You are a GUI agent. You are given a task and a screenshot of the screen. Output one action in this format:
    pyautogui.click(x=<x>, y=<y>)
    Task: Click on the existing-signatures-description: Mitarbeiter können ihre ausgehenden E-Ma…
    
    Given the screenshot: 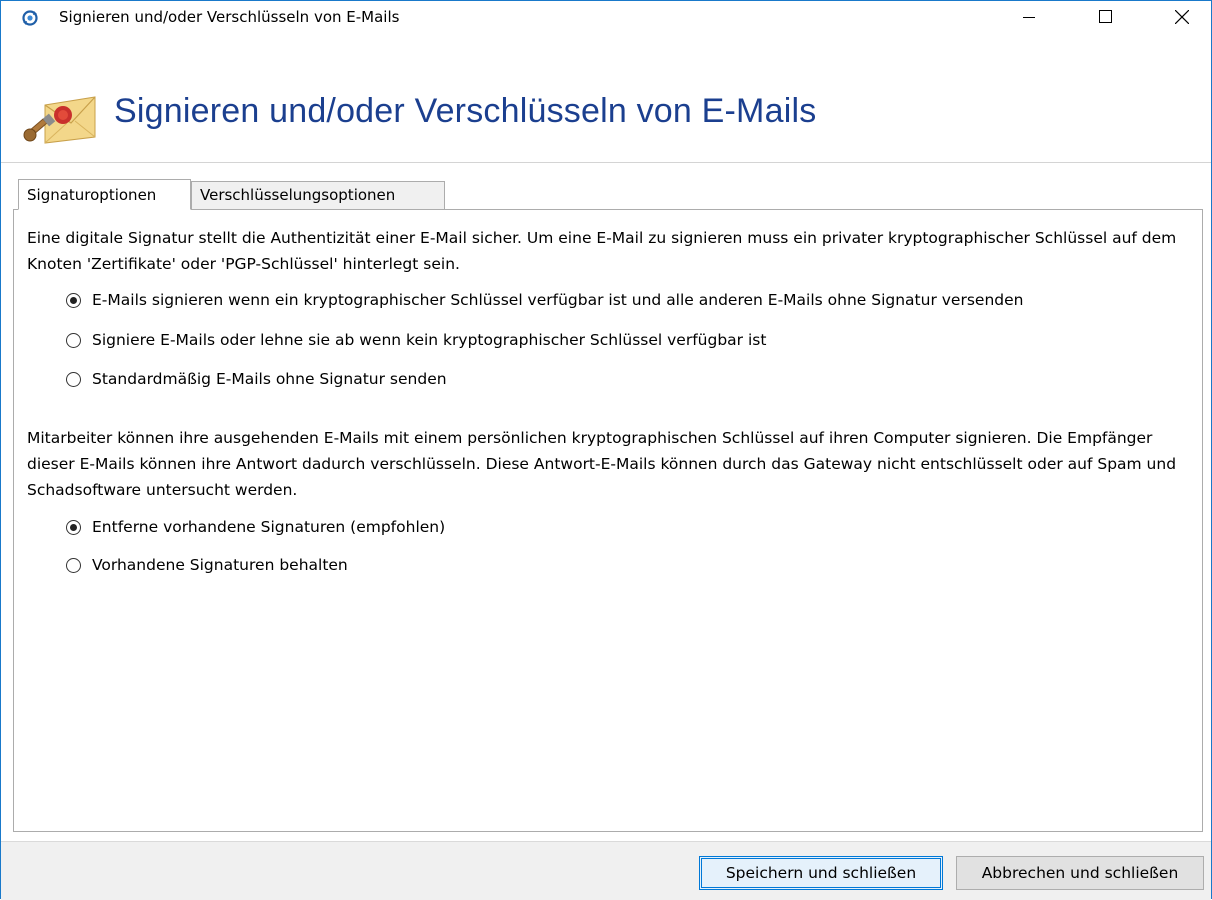 What is the action you would take?
    pyautogui.click(x=602, y=464)
    